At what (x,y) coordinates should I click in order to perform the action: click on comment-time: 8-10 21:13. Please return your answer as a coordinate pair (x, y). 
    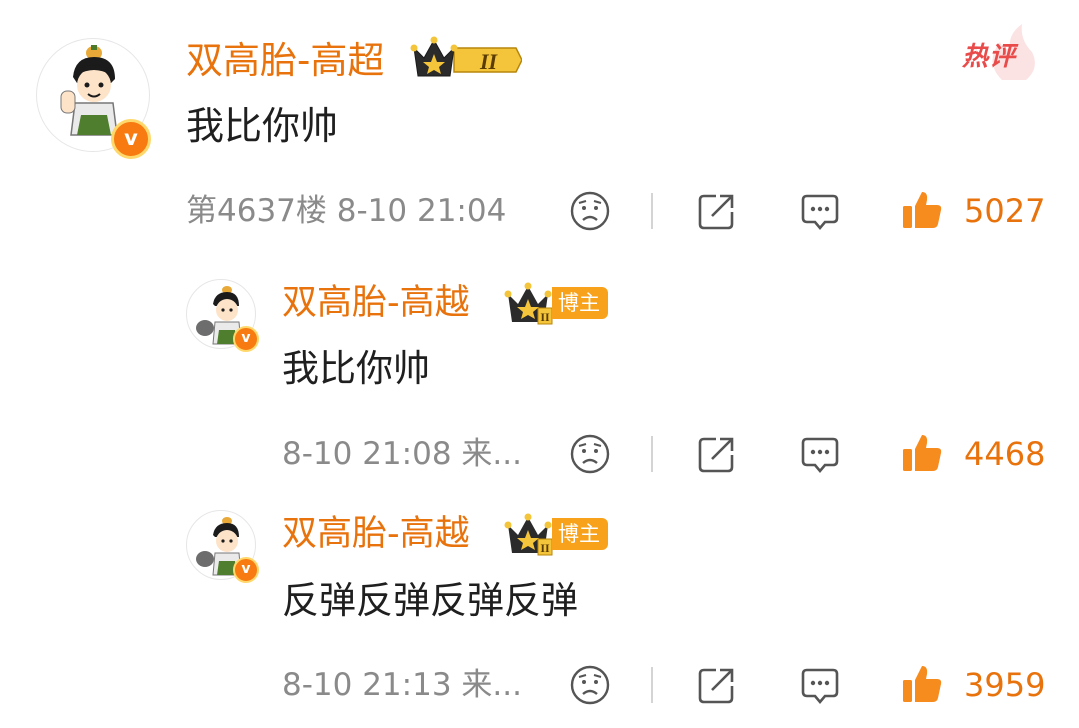
    Looking at the image, I should click on (367, 685).